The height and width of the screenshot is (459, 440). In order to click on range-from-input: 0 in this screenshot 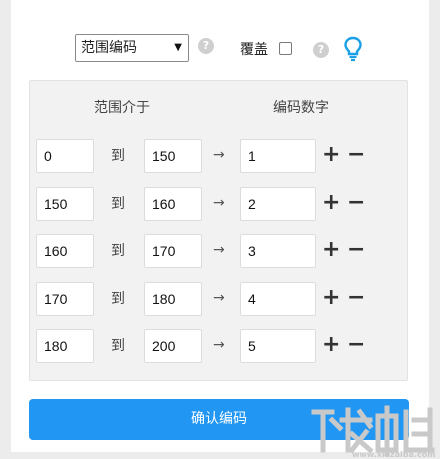, I will do `click(65, 156)`.